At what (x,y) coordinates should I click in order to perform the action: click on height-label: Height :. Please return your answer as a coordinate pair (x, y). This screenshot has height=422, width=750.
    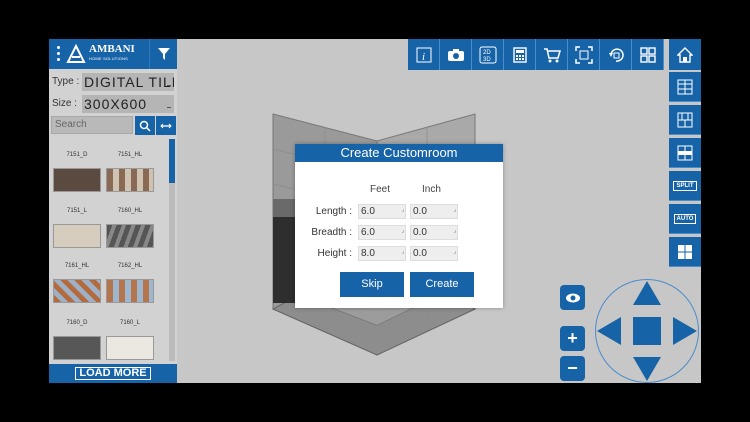
    Looking at the image, I should click on (334, 253).